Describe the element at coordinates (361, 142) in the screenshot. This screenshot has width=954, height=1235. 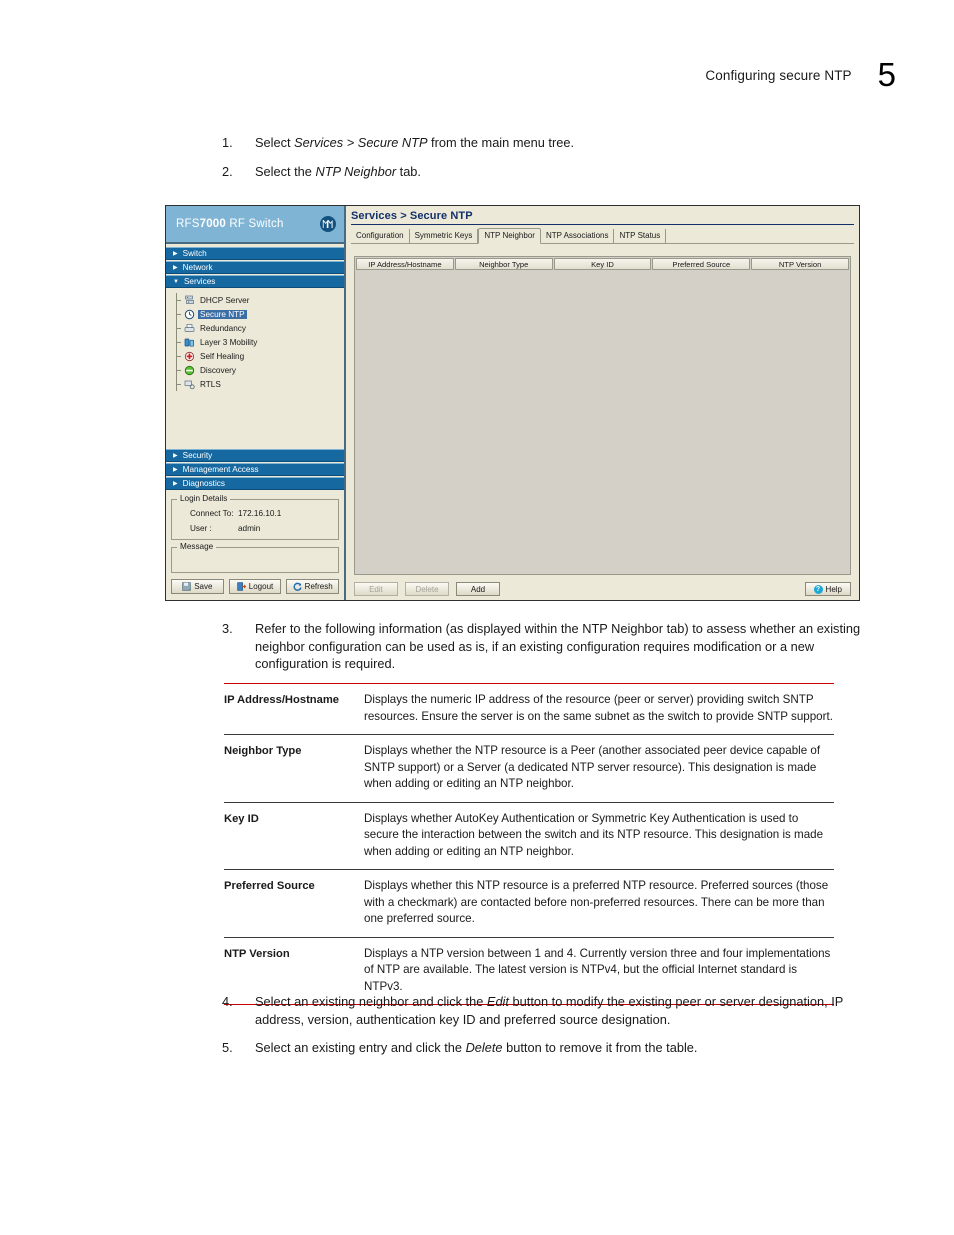
I see `step-emphasis: Services > Secure NTP` at that location.